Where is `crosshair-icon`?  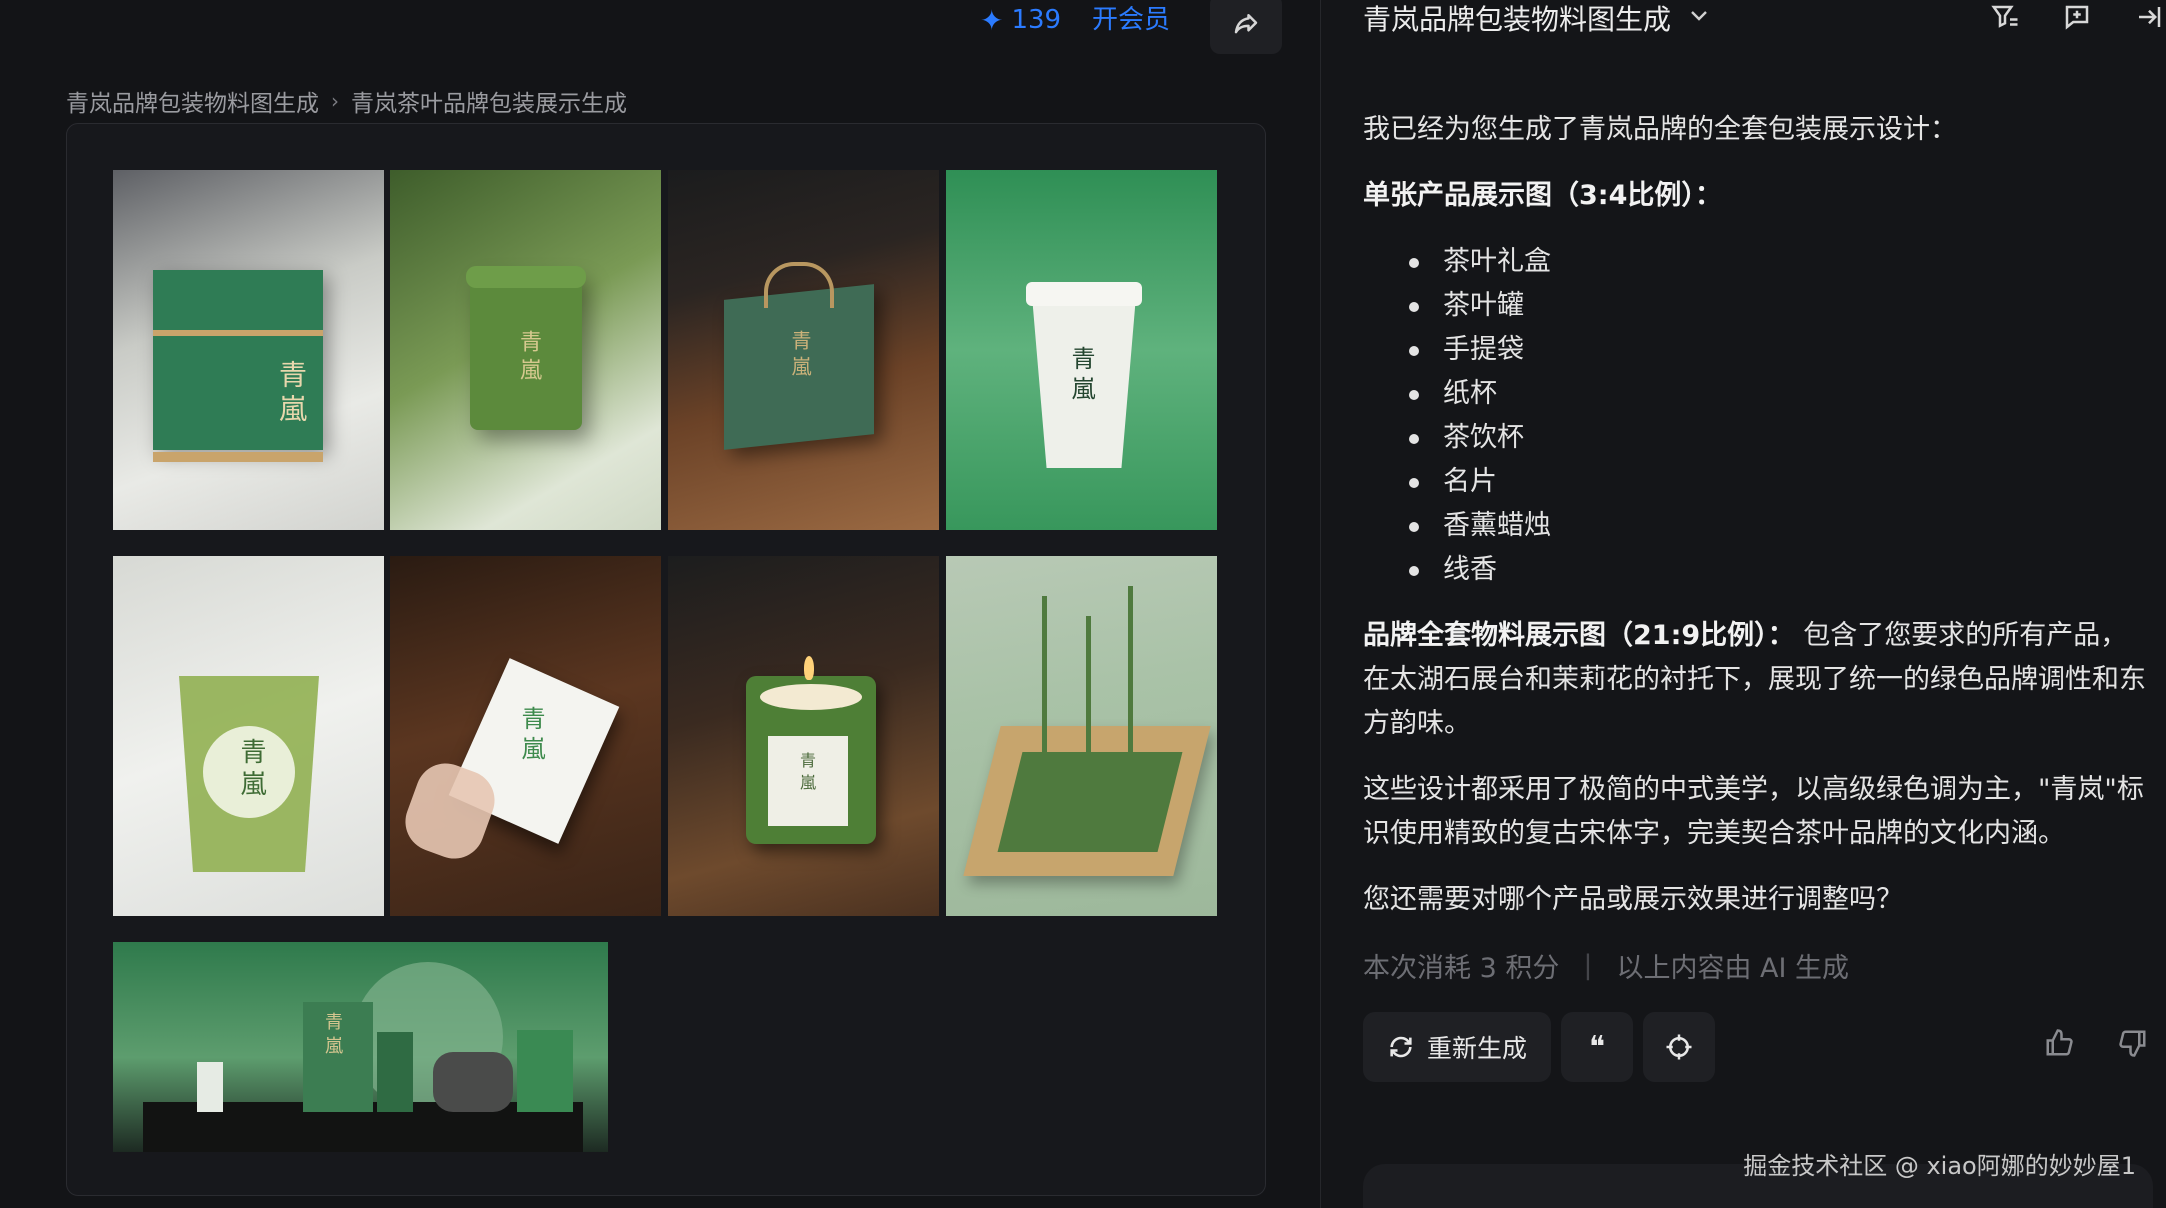
crosshair-icon is located at coordinates (1679, 1047).